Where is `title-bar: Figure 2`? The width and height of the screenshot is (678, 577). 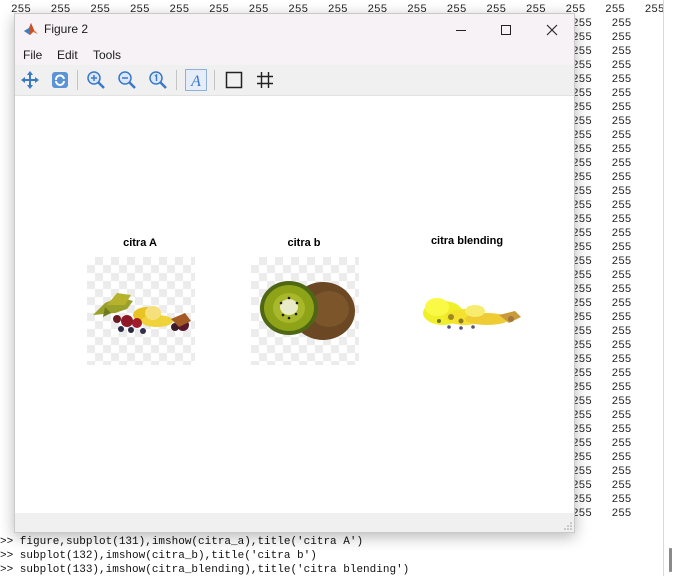
title-bar: Figure 2 is located at coordinates (294, 29).